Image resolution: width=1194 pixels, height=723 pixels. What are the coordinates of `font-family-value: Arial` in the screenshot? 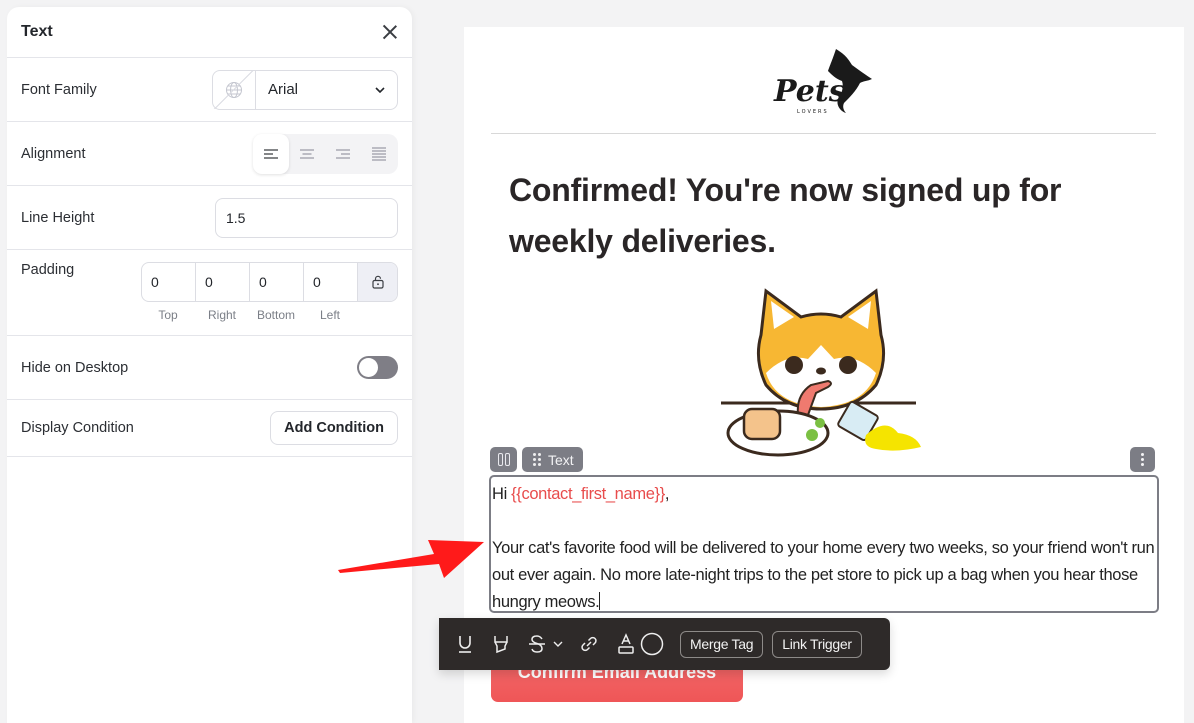 It's located at (283, 89).